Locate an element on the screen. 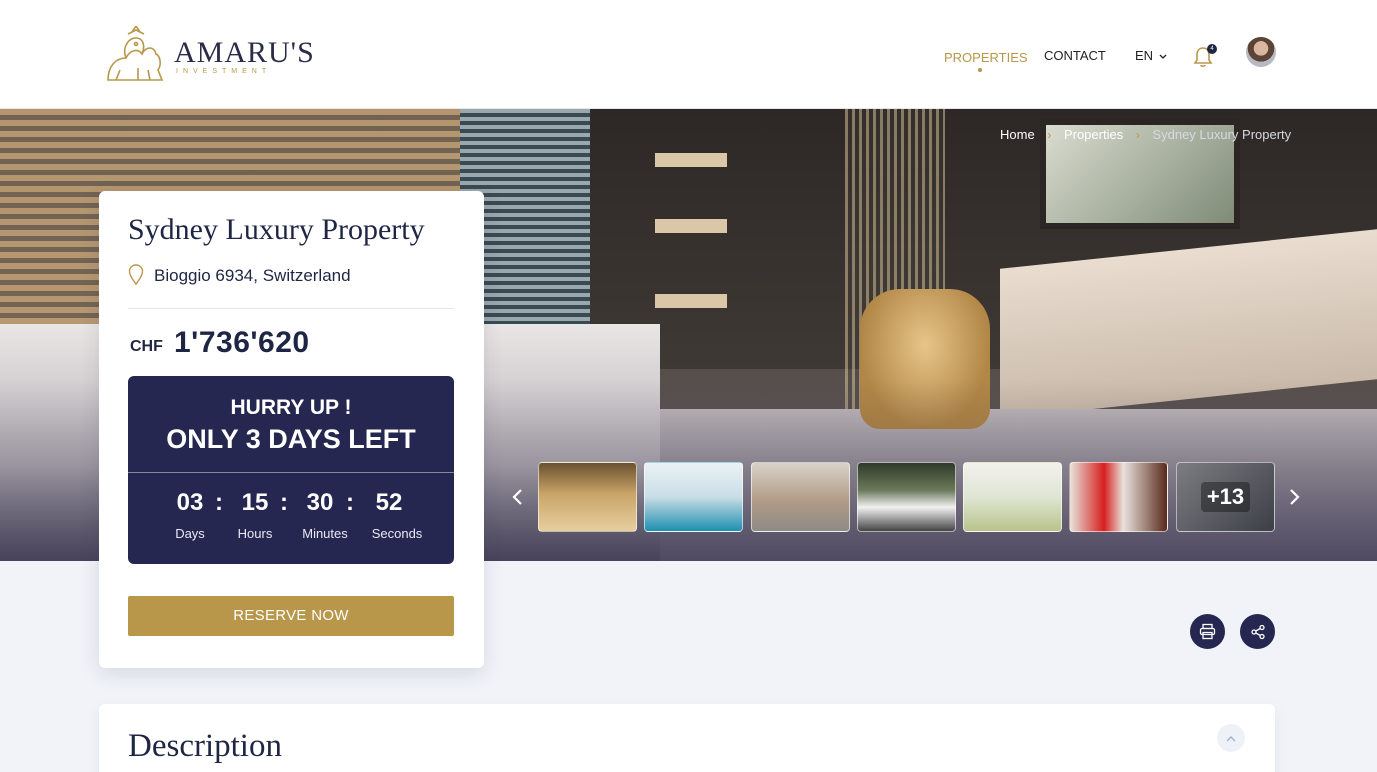 The width and height of the screenshot is (1377, 772). price-currency: CHF is located at coordinates (146, 346).